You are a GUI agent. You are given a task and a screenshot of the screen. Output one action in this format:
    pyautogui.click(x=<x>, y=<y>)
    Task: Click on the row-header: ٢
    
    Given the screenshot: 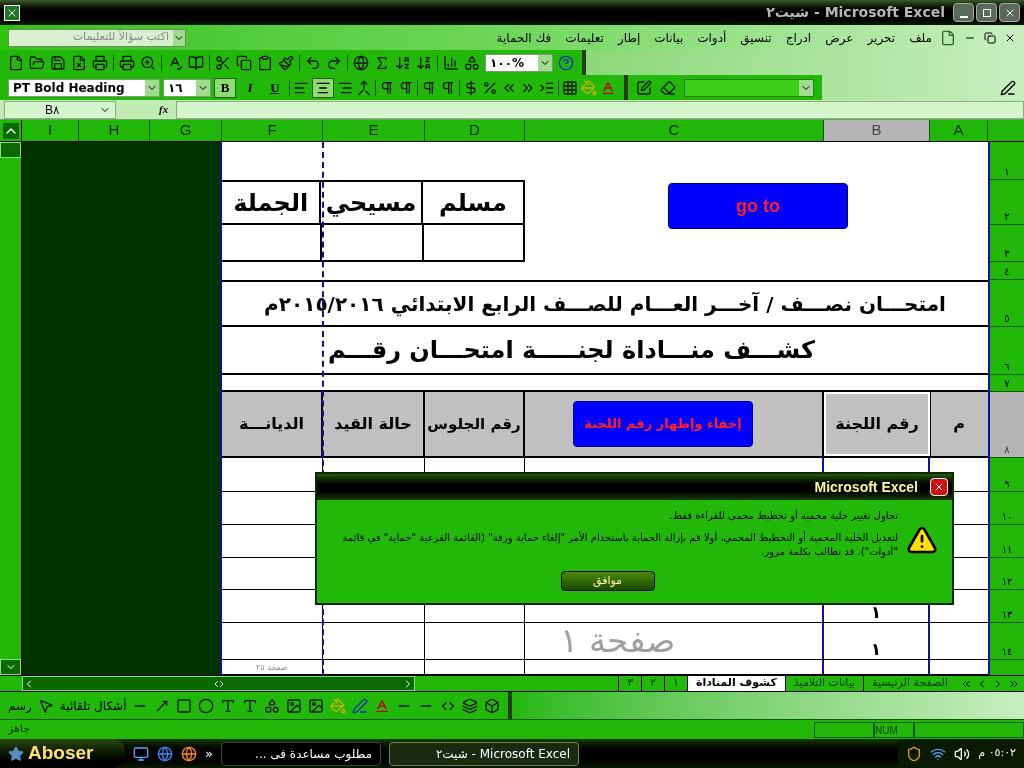 What is the action you would take?
    pyautogui.click(x=1007, y=202)
    